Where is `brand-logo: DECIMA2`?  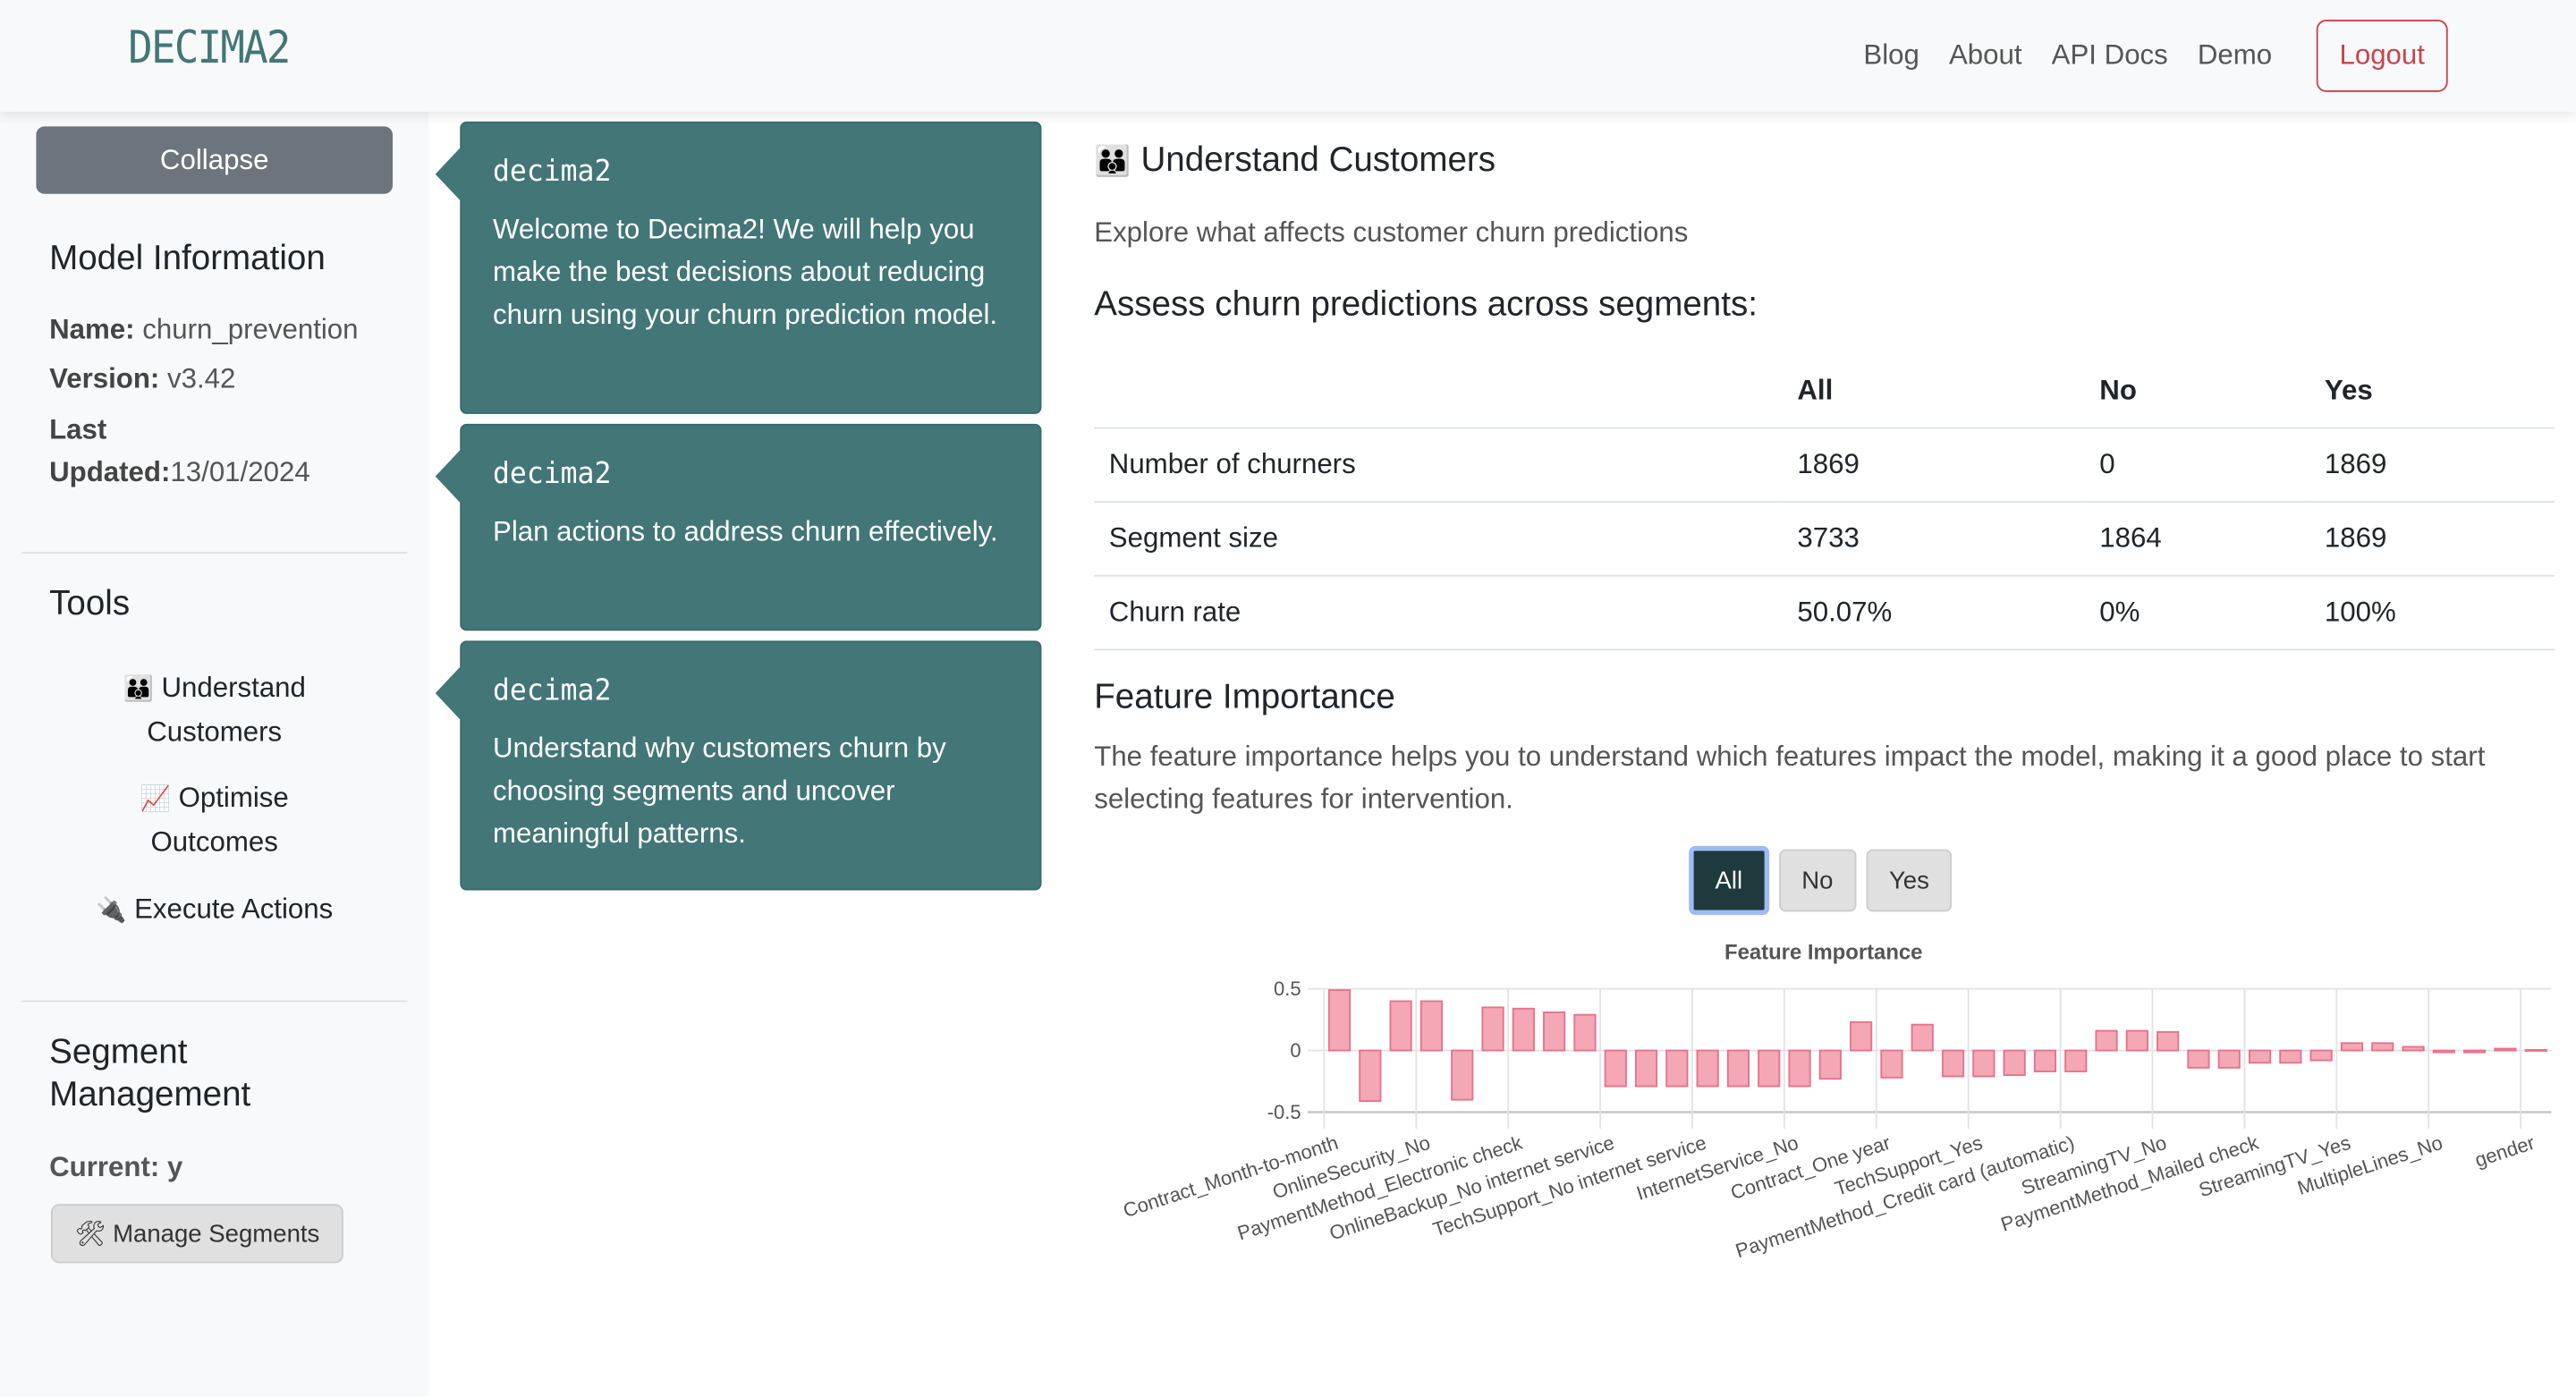
brand-logo: DECIMA2 is located at coordinates (209, 48).